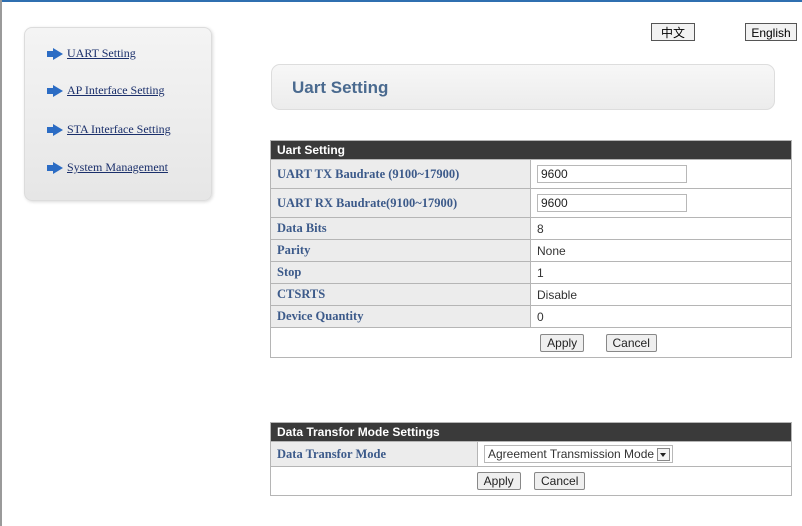 The height and width of the screenshot is (526, 802). I want to click on sidebar-item-system-management: System Management, so click(102, 167).